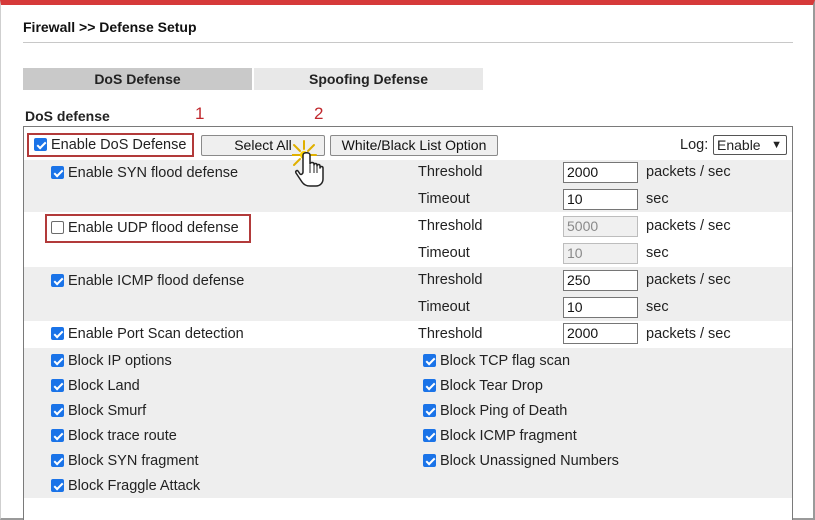 Image resolution: width=815 pixels, height=520 pixels. What do you see at coordinates (156, 281) in the screenshot?
I see `checkbox-label: Enable ICMP flood defense` at bounding box center [156, 281].